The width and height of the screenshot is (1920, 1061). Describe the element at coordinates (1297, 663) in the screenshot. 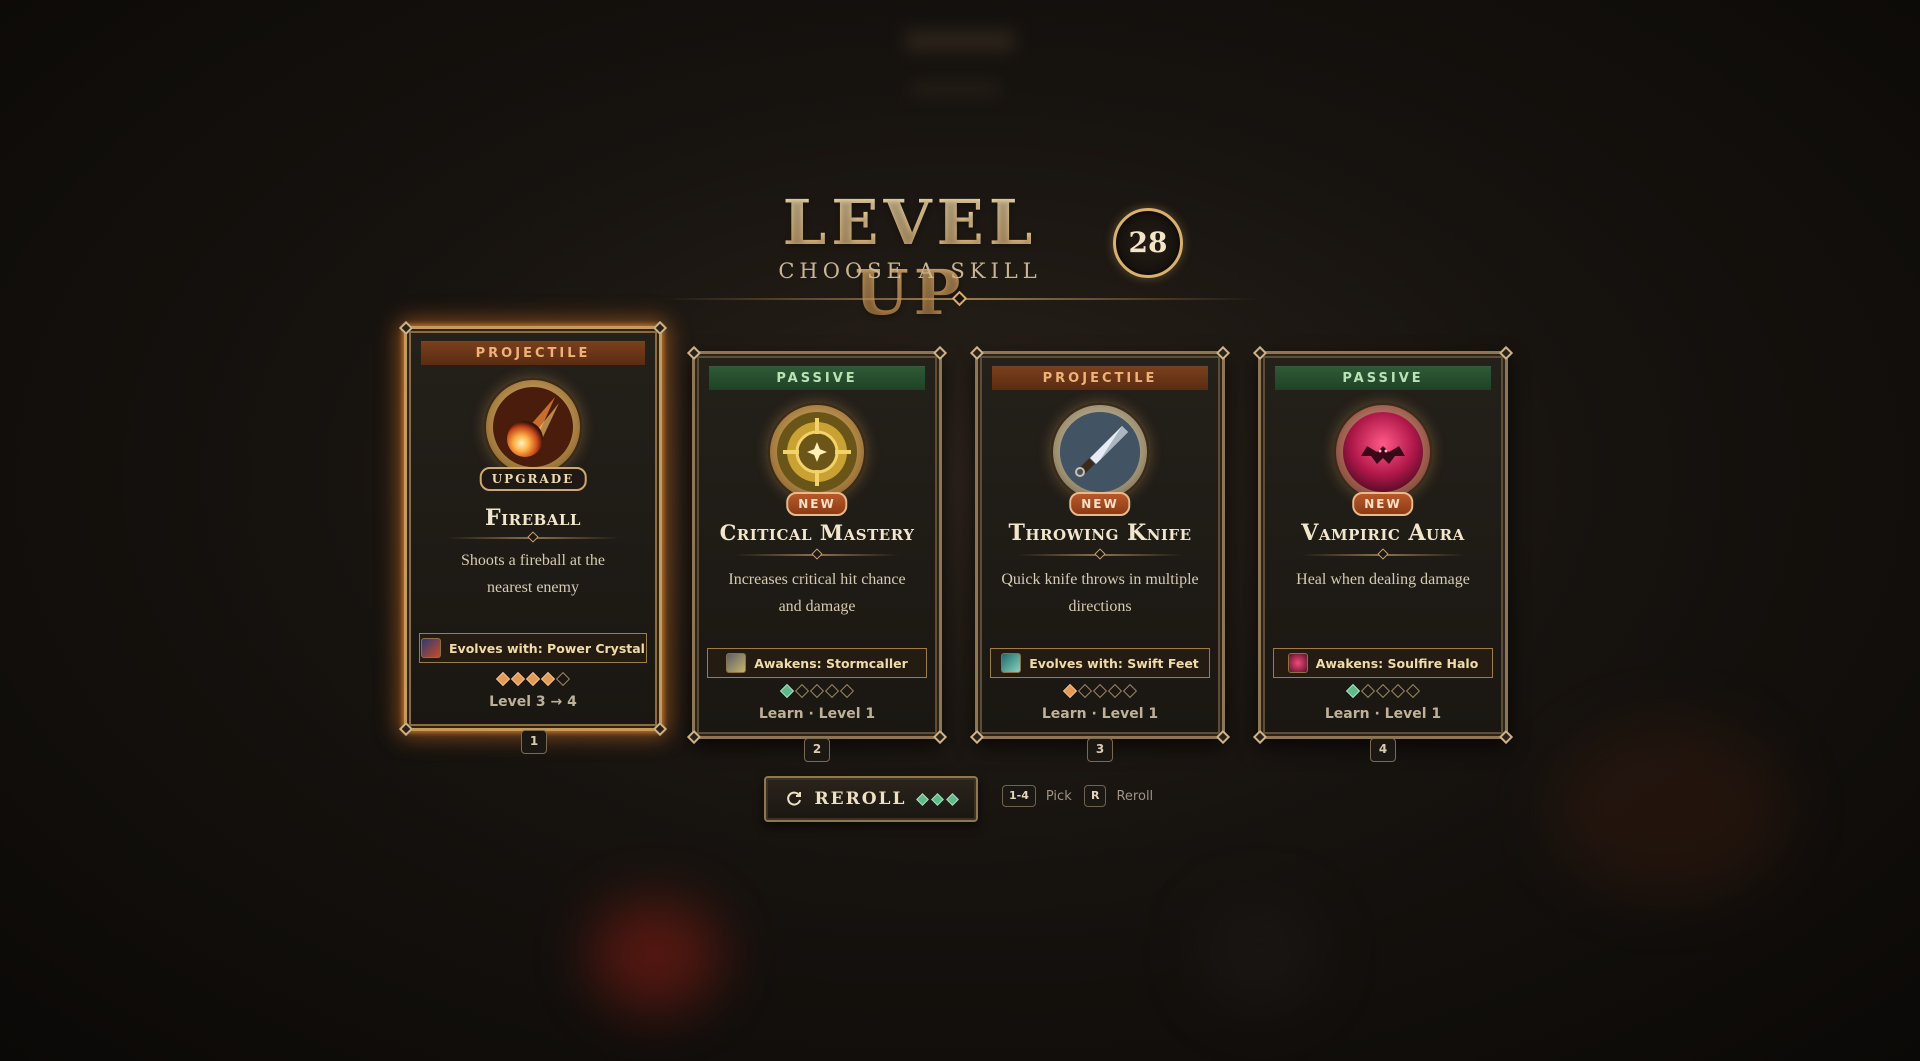

I see `soulfire-halo-icon` at that location.